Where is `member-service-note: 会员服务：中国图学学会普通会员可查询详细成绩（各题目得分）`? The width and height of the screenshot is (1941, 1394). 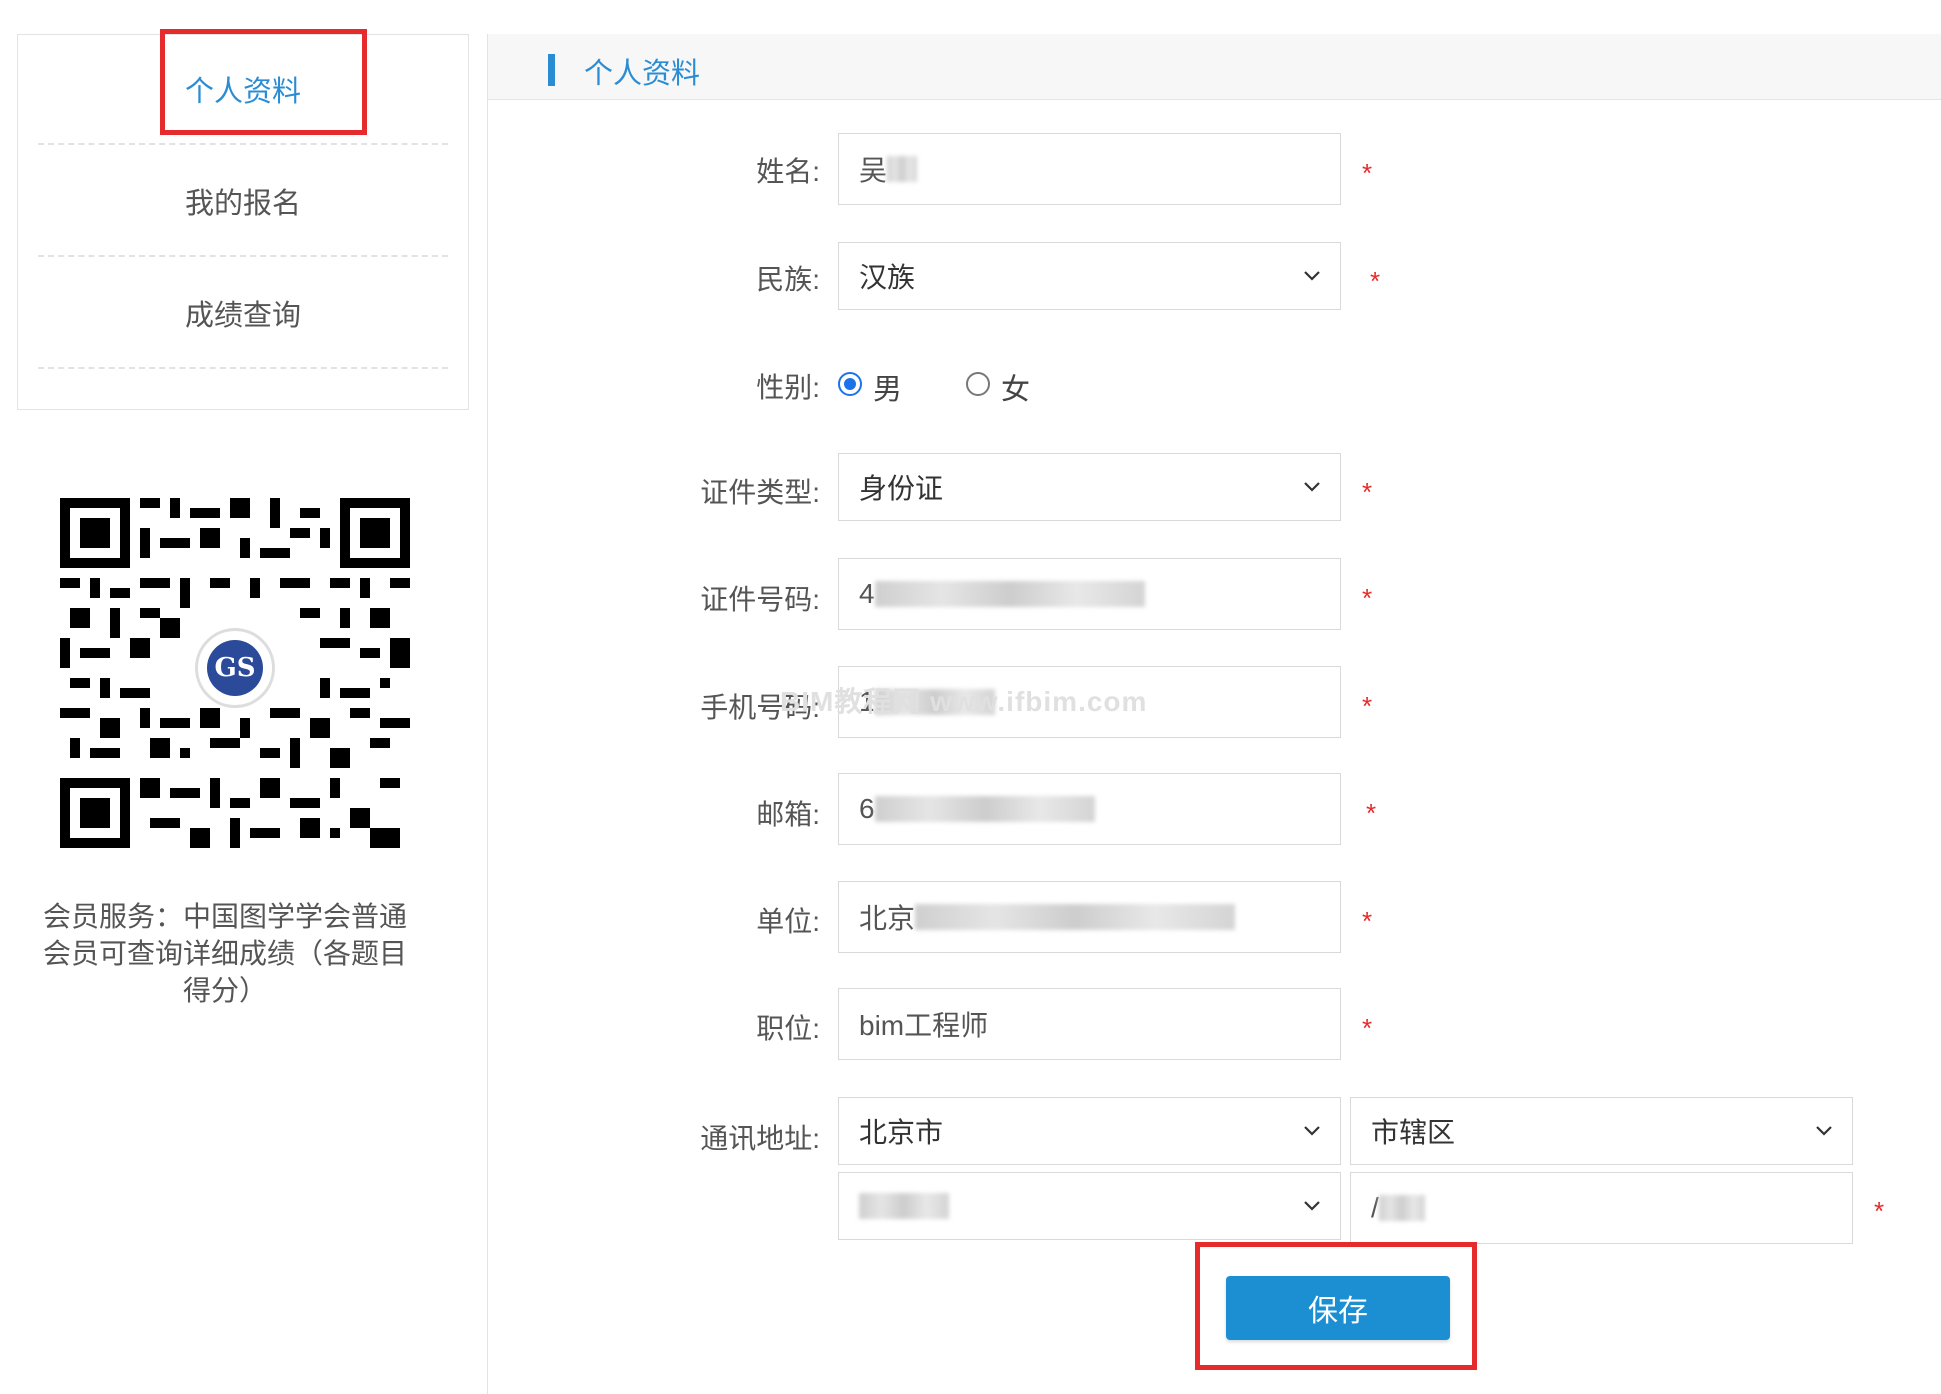
member-service-note: 会员服务：中国图学学会普通会员可查询详细成绩（各题目得分） is located at coordinates (224, 953).